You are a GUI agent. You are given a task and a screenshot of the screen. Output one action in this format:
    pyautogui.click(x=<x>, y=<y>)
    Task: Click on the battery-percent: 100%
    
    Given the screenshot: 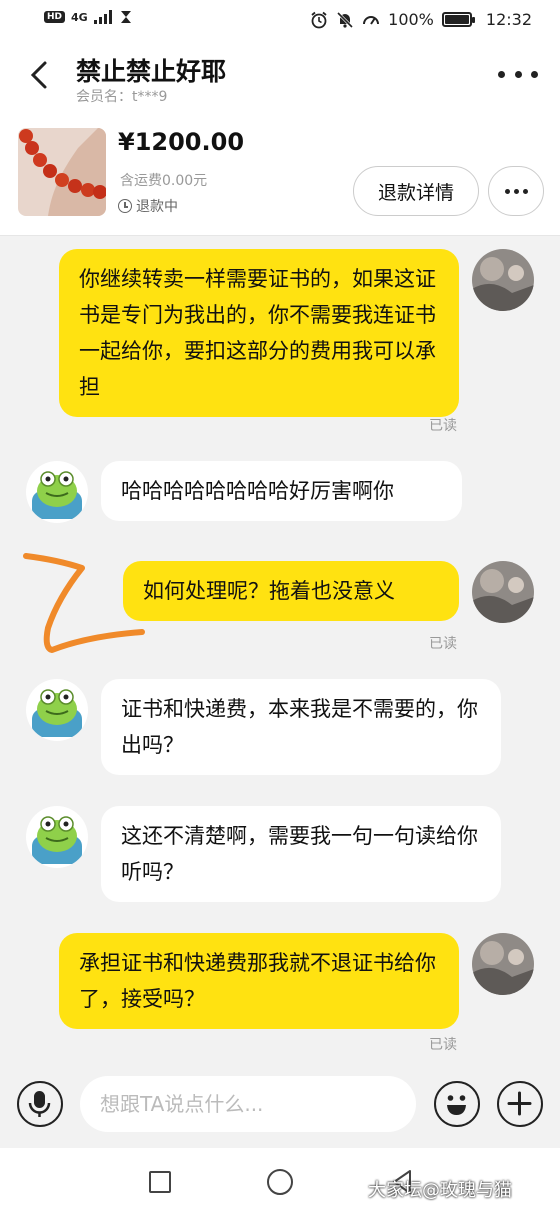 What is the action you would take?
    pyautogui.click(x=411, y=19)
    